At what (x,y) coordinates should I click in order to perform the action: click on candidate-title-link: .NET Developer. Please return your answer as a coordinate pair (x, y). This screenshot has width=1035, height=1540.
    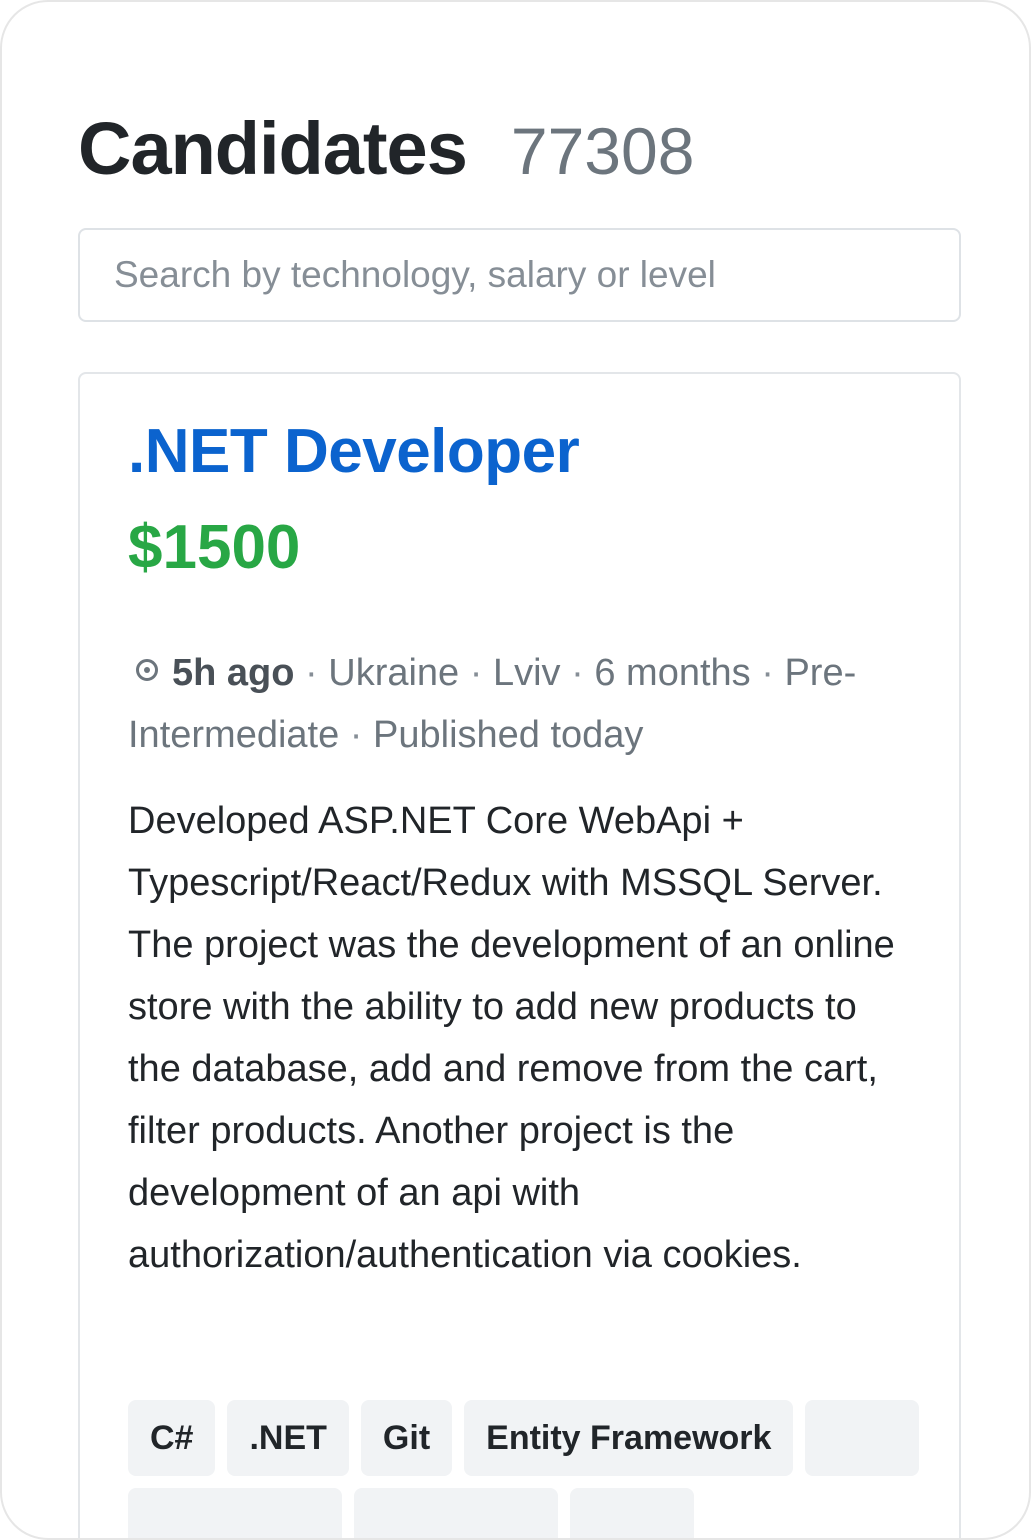
    Looking at the image, I should click on (354, 451).